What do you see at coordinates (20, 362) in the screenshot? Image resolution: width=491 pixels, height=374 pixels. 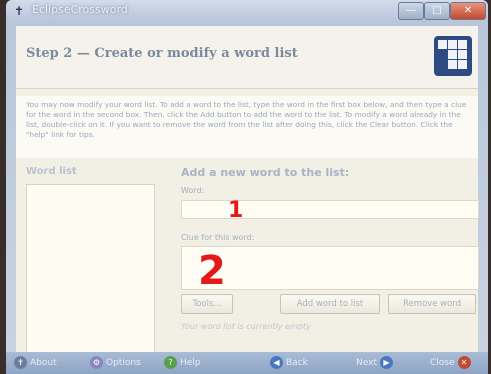 I see `about-icon: ✝` at bounding box center [20, 362].